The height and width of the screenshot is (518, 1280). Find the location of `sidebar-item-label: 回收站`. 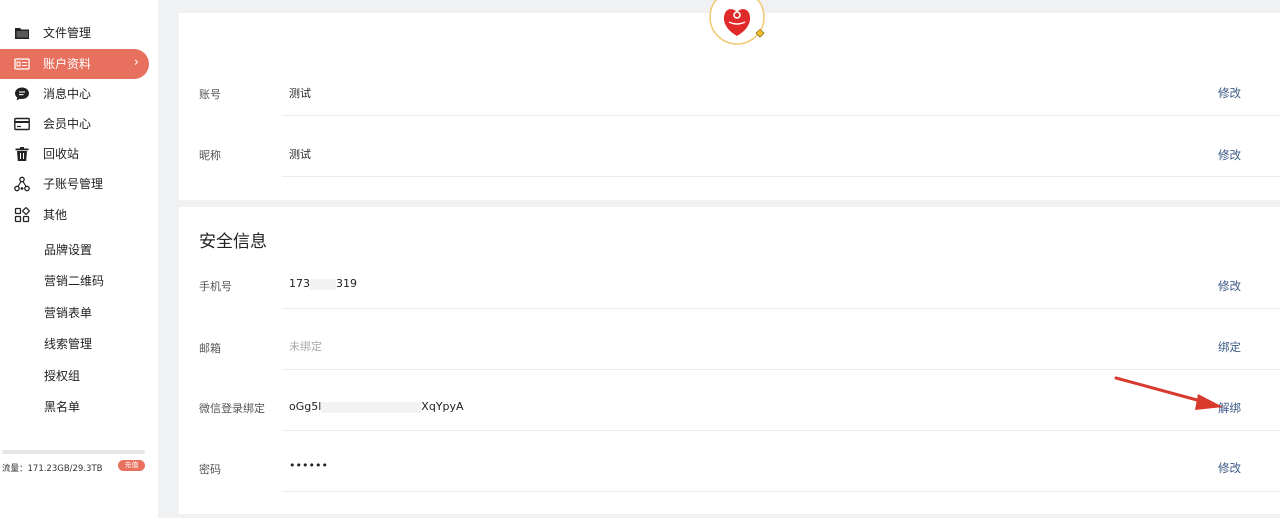

sidebar-item-label: 回收站 is located at coordinates (61, 154).